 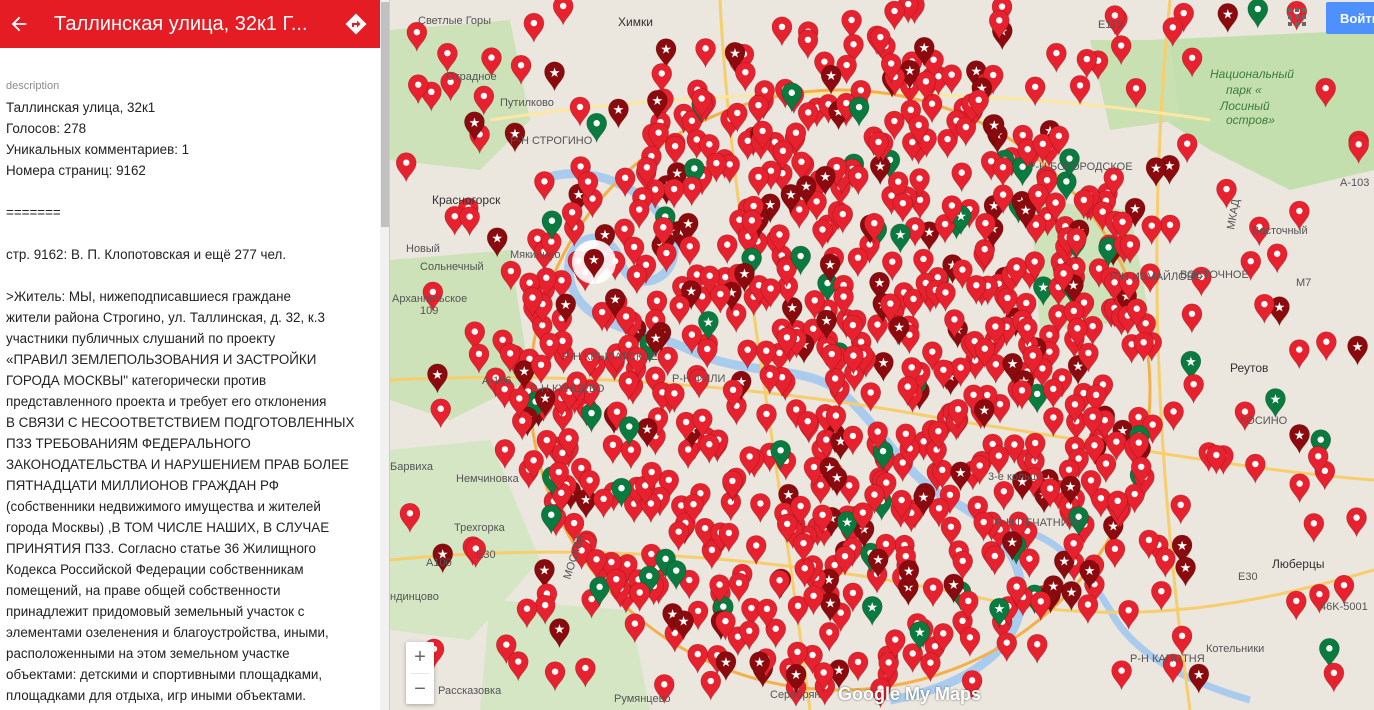 What do you see at coordinates (698, 379) in the screenshot?
I see `map-label: Р-Н ФИЛИ` at bounding box center [698, 379].